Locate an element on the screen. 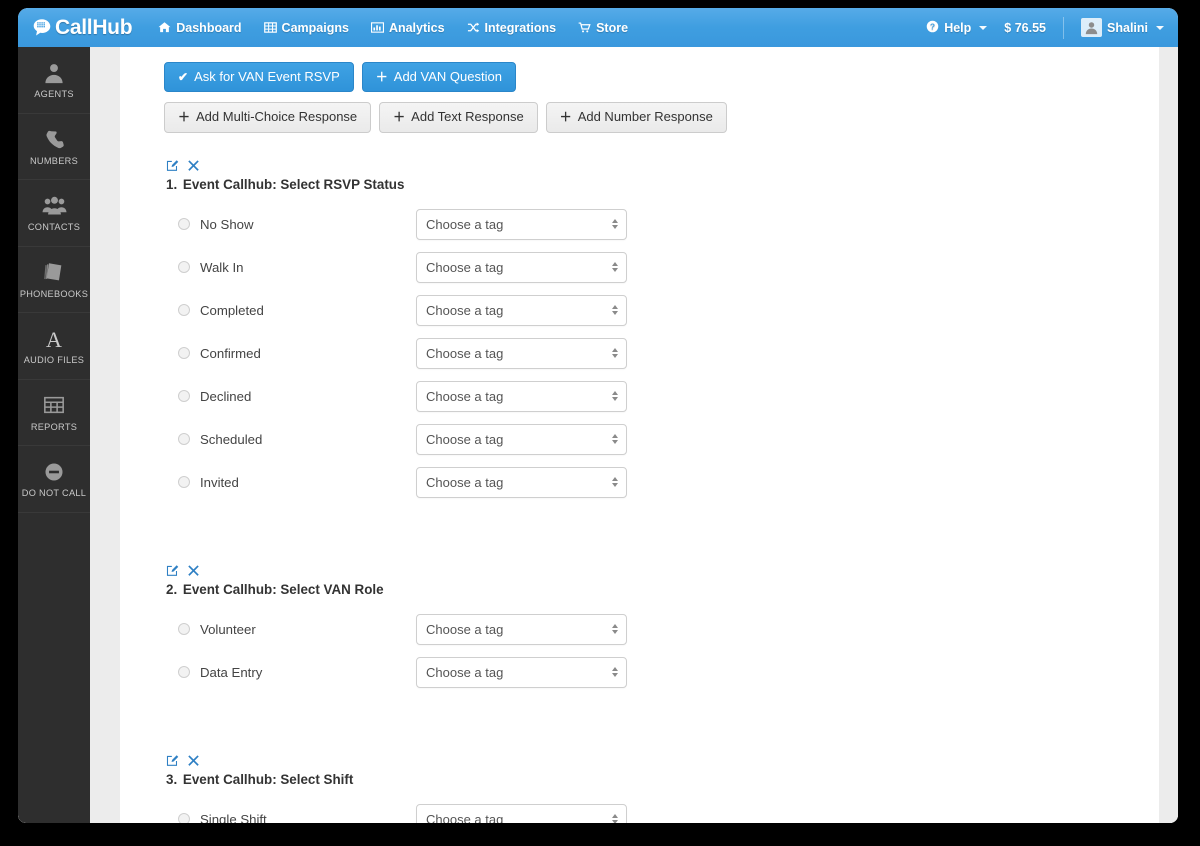 This screenshot has height=846, width=1200. check-icon: ✔ is located at coordinates (183, 76).